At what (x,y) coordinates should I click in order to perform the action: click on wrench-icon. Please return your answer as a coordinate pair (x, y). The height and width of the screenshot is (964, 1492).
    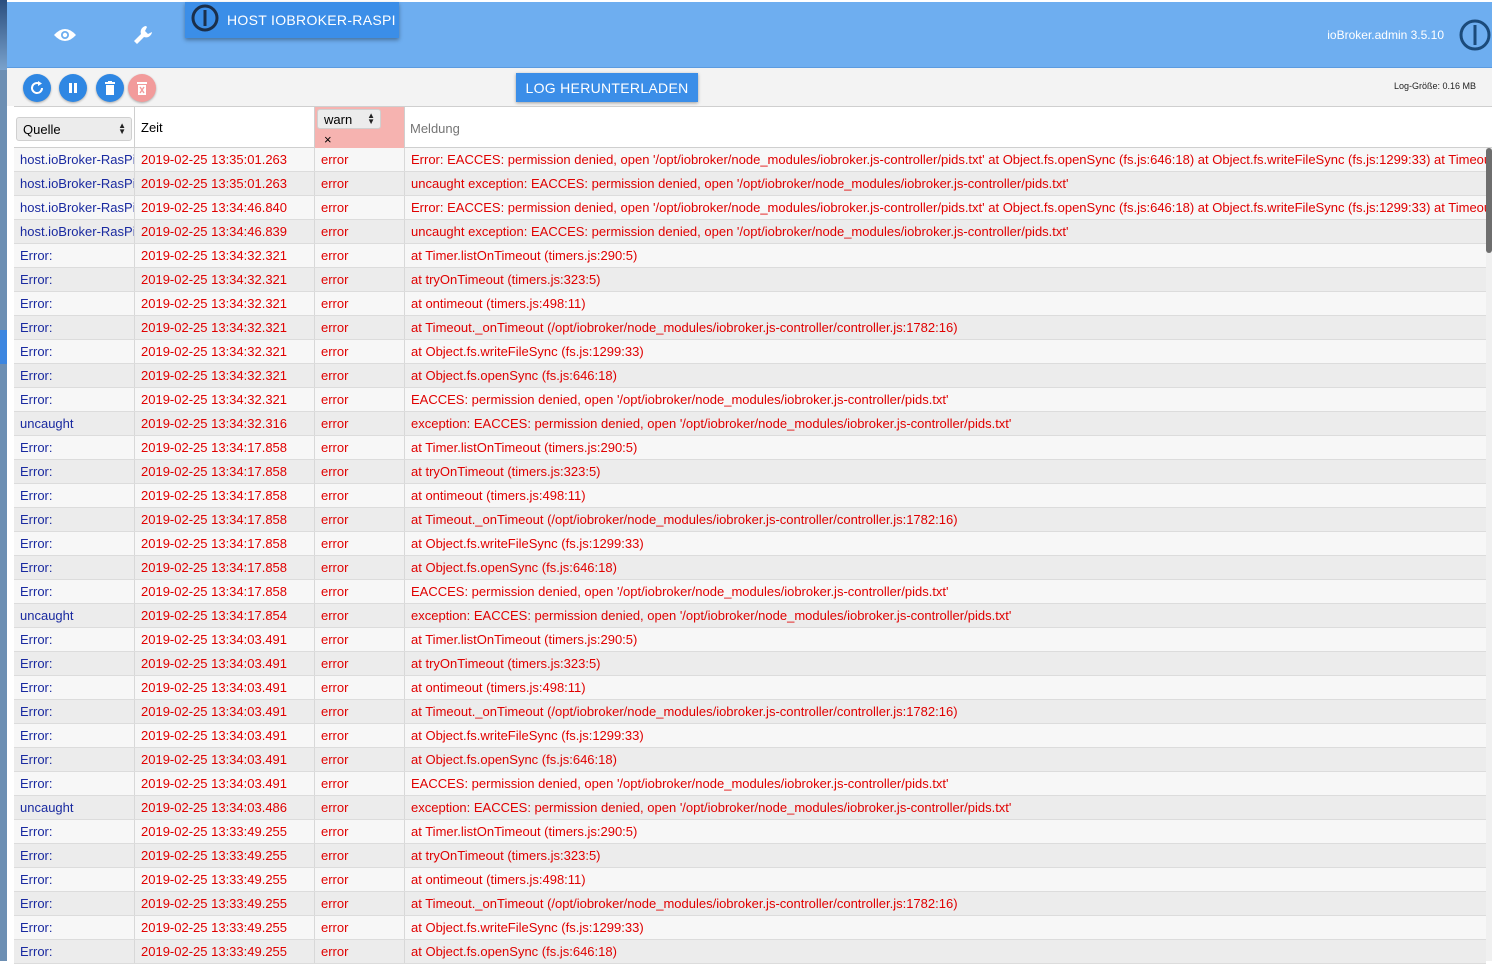
    Looking at the image, I should click on (143, 35).